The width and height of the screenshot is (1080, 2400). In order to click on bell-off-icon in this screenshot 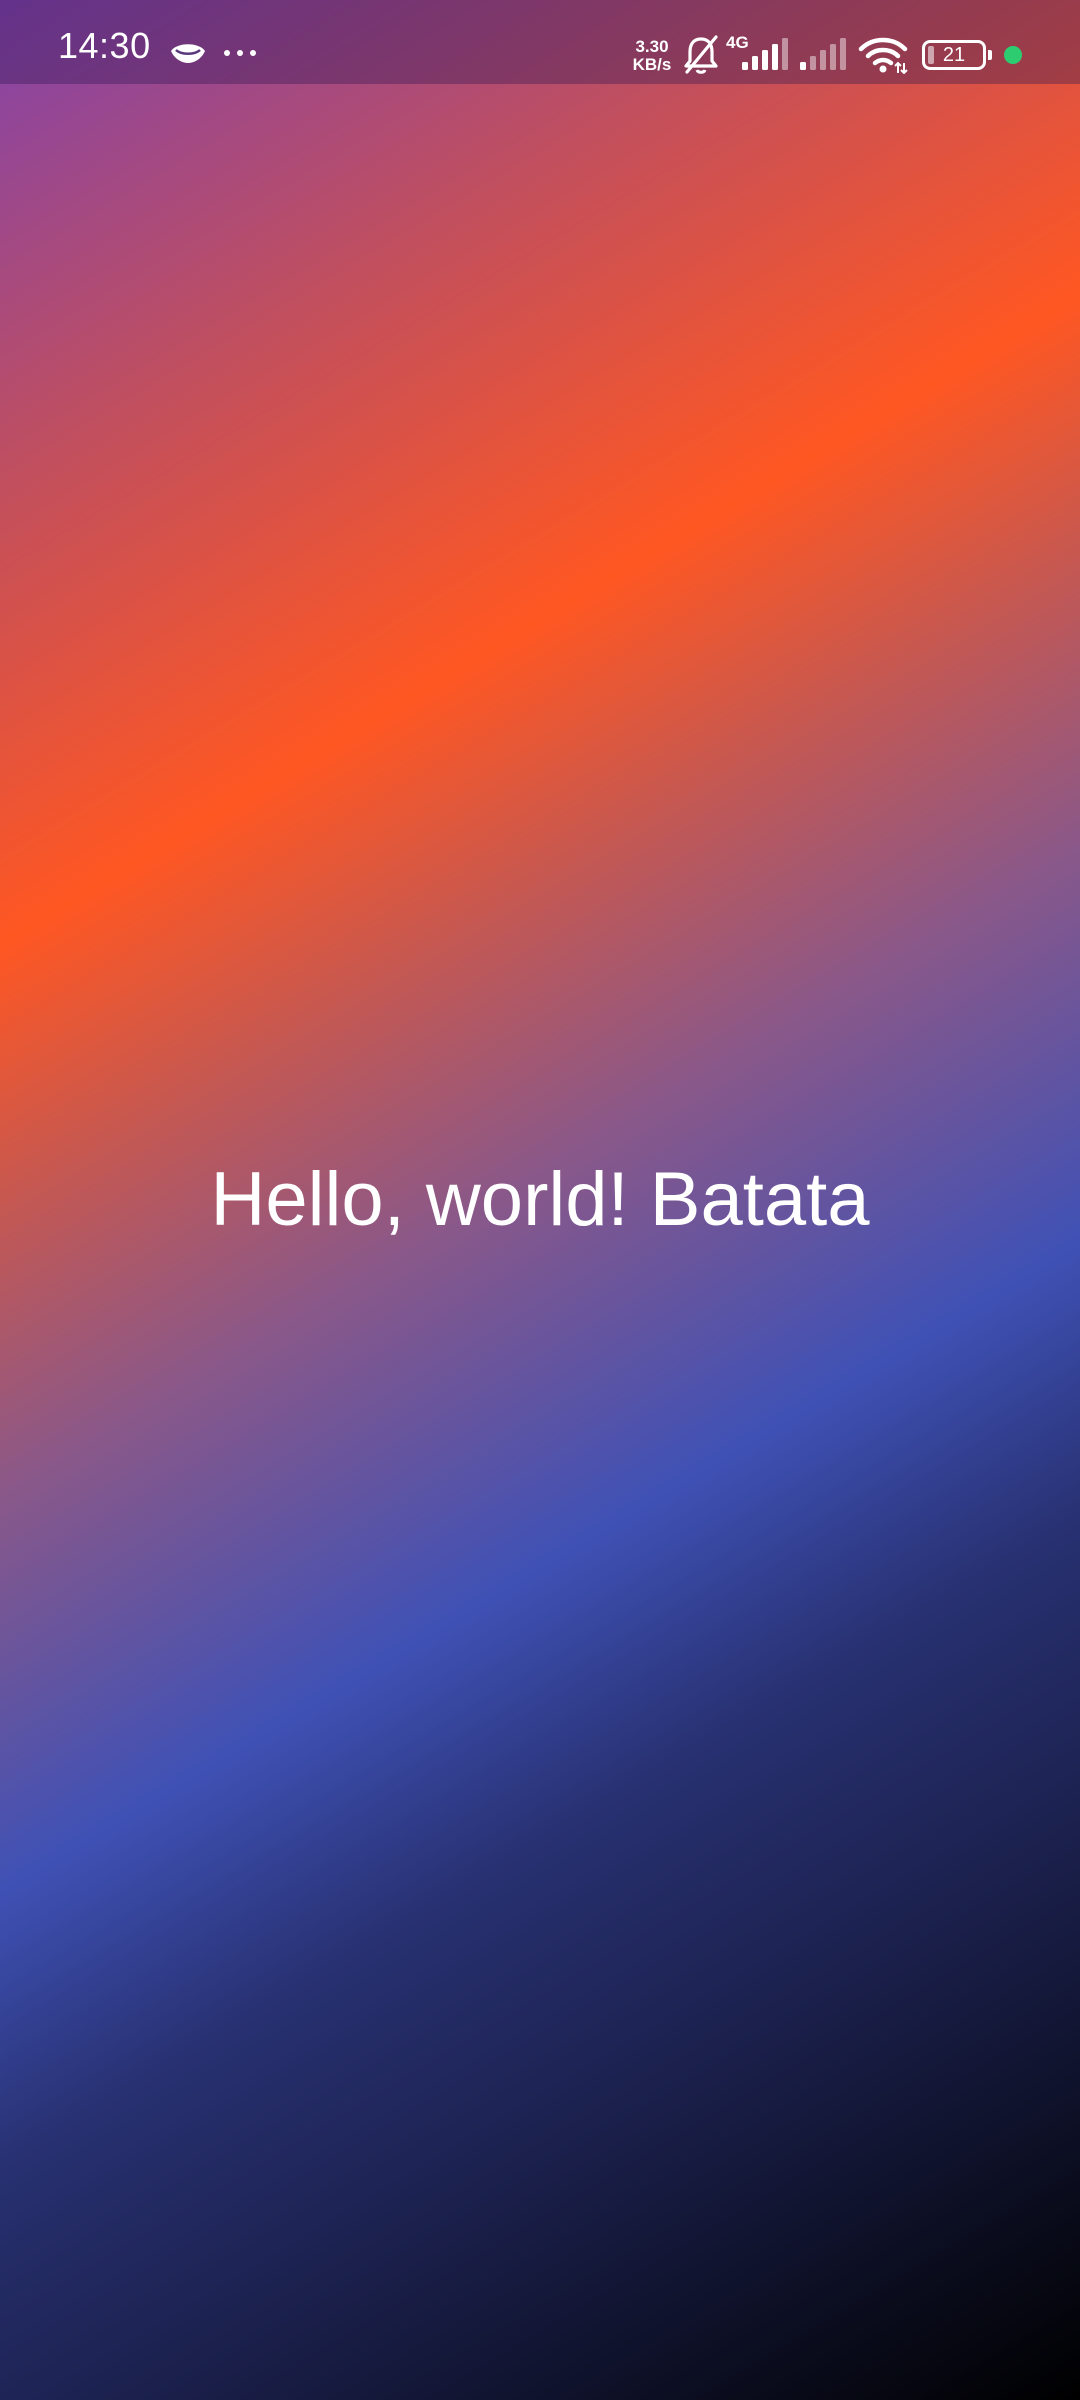, I will do `click(701, 54)`.